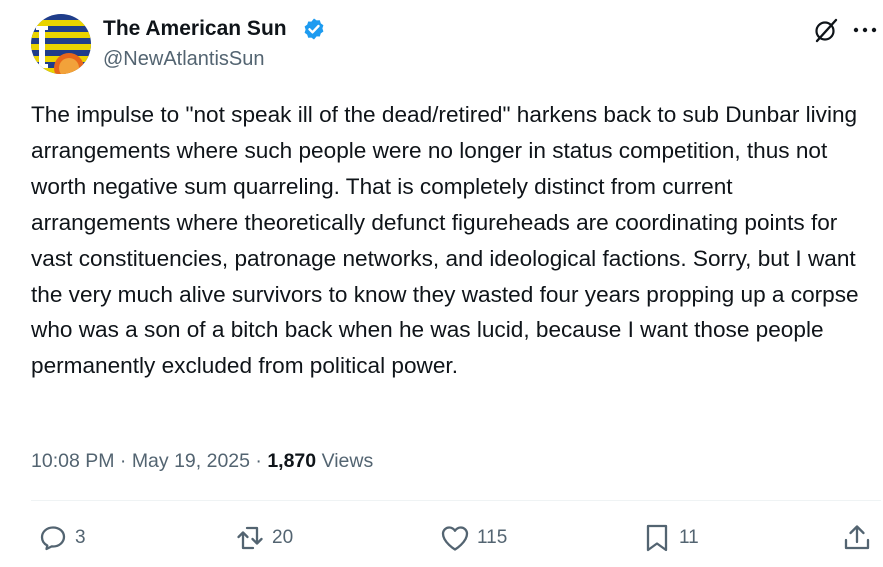 The width and height of the screenshot is (883, 567). I want to click on like-button: 115, so click(473, 538).